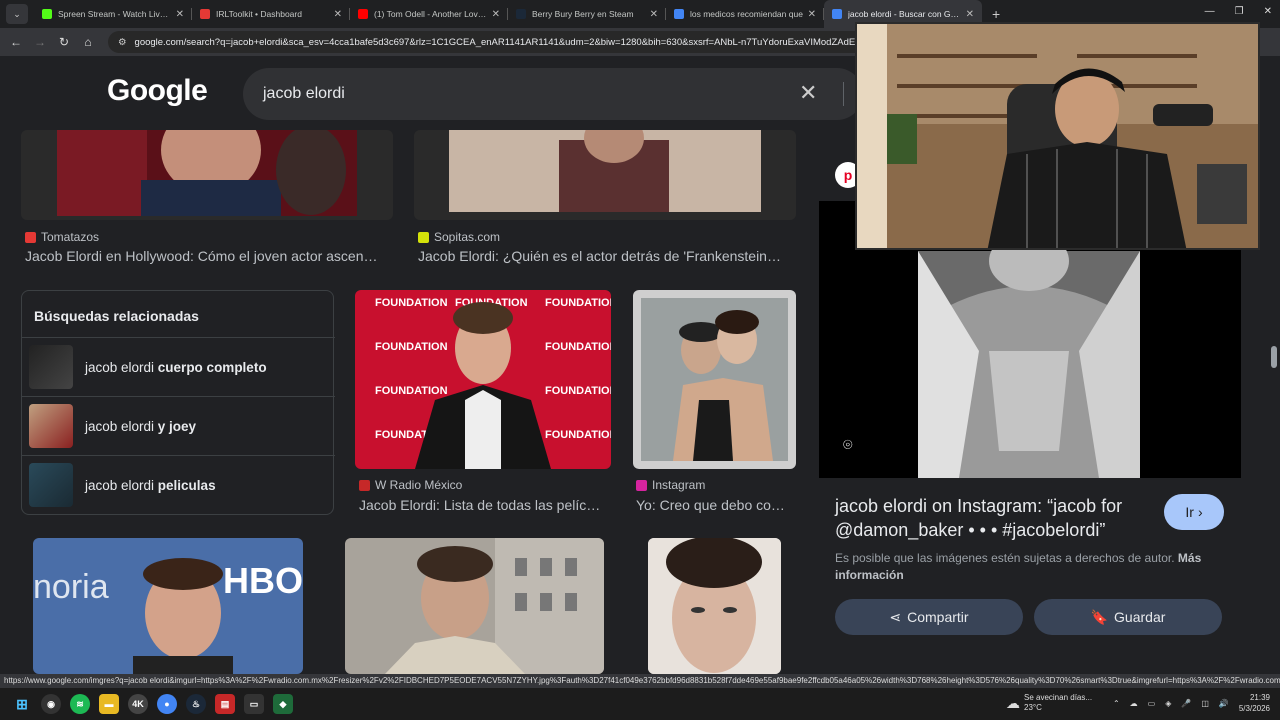 The width and height of the screenshot is (1280, 720). I want to click on save-button: 🔖 Guardar, so click(1128, 617).